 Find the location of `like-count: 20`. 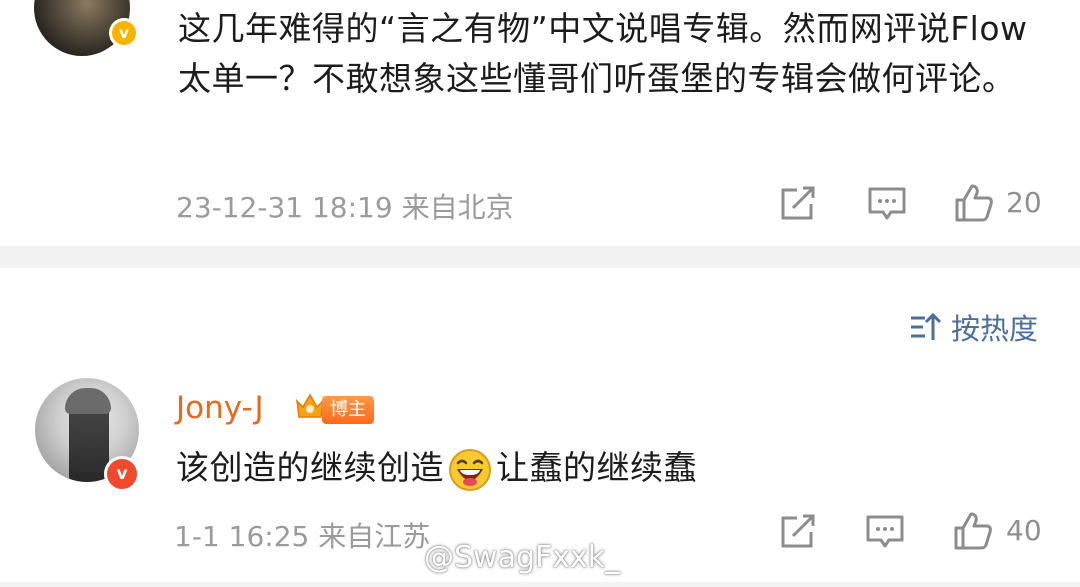

like-count: 20 is located at coordinates (1024, 202).